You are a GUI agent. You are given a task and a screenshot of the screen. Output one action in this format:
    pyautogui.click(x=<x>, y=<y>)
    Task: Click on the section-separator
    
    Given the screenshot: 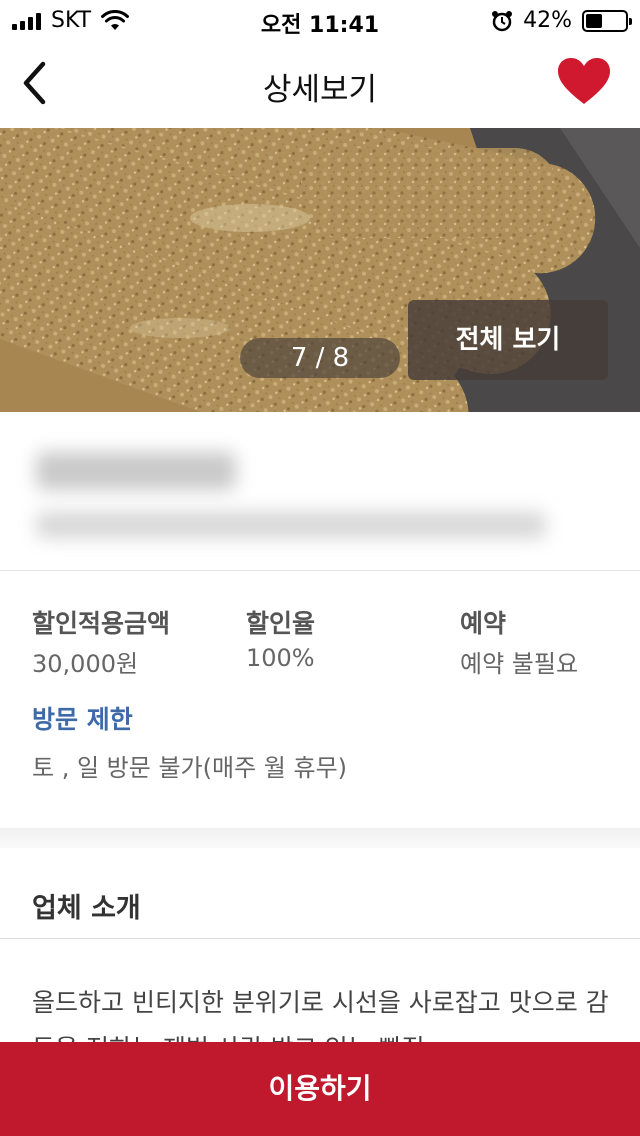 What is the action you would take?
    pyautogui.click(x=320, y=838)
    